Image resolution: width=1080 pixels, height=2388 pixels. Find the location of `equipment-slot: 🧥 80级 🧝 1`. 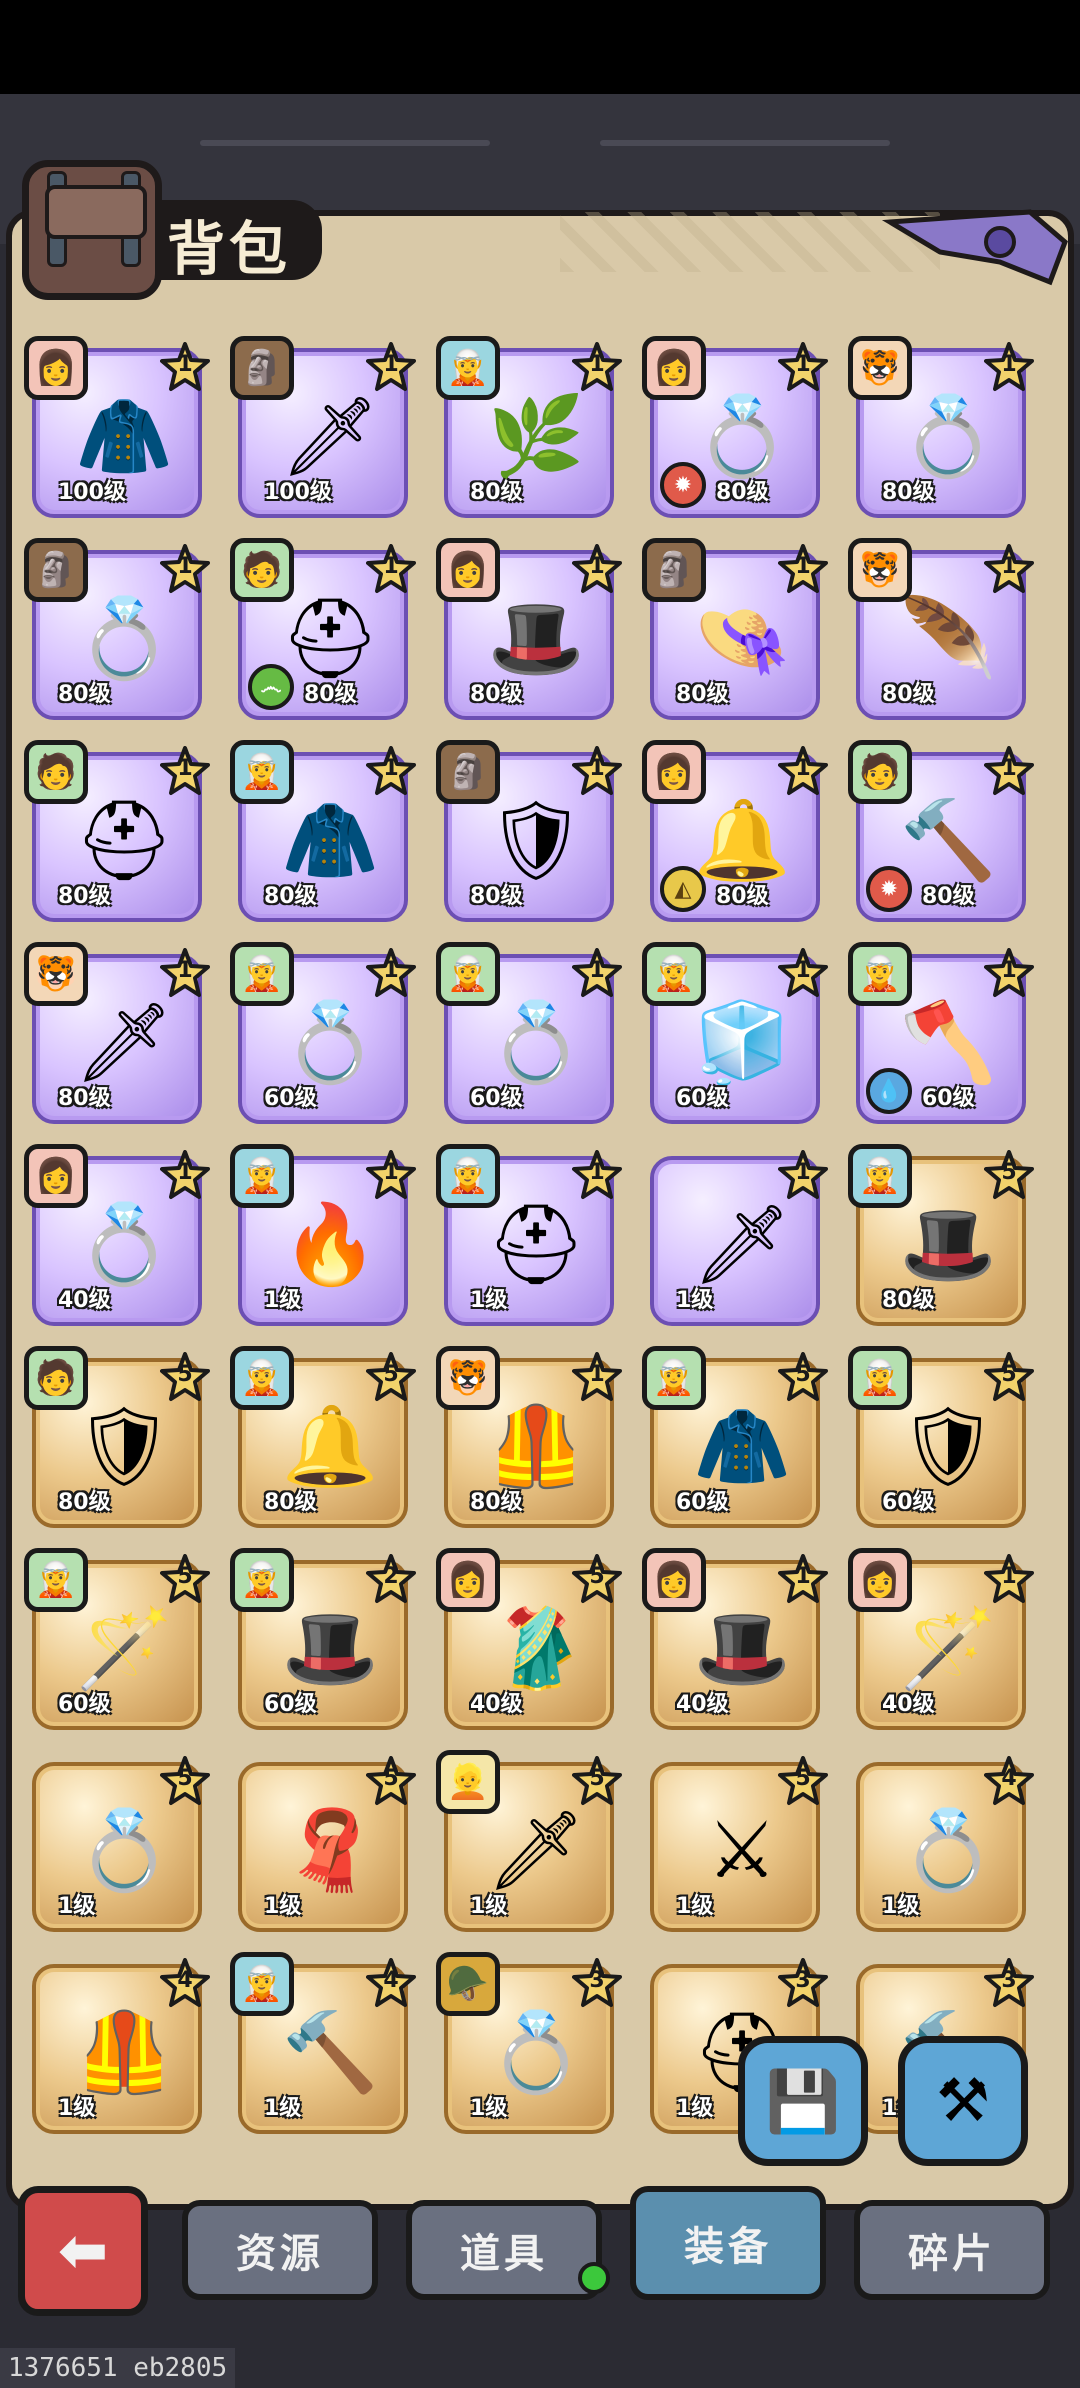

equipment-slot: 🧥 80级 🧝 1 is located at coordinates (323, 832).